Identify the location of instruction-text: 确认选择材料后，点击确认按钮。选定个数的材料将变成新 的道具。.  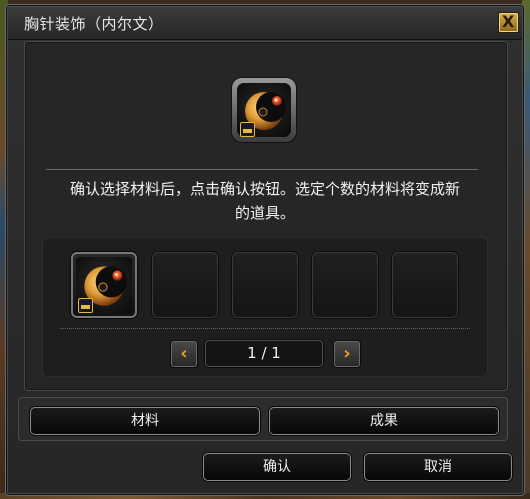
(265, 201).